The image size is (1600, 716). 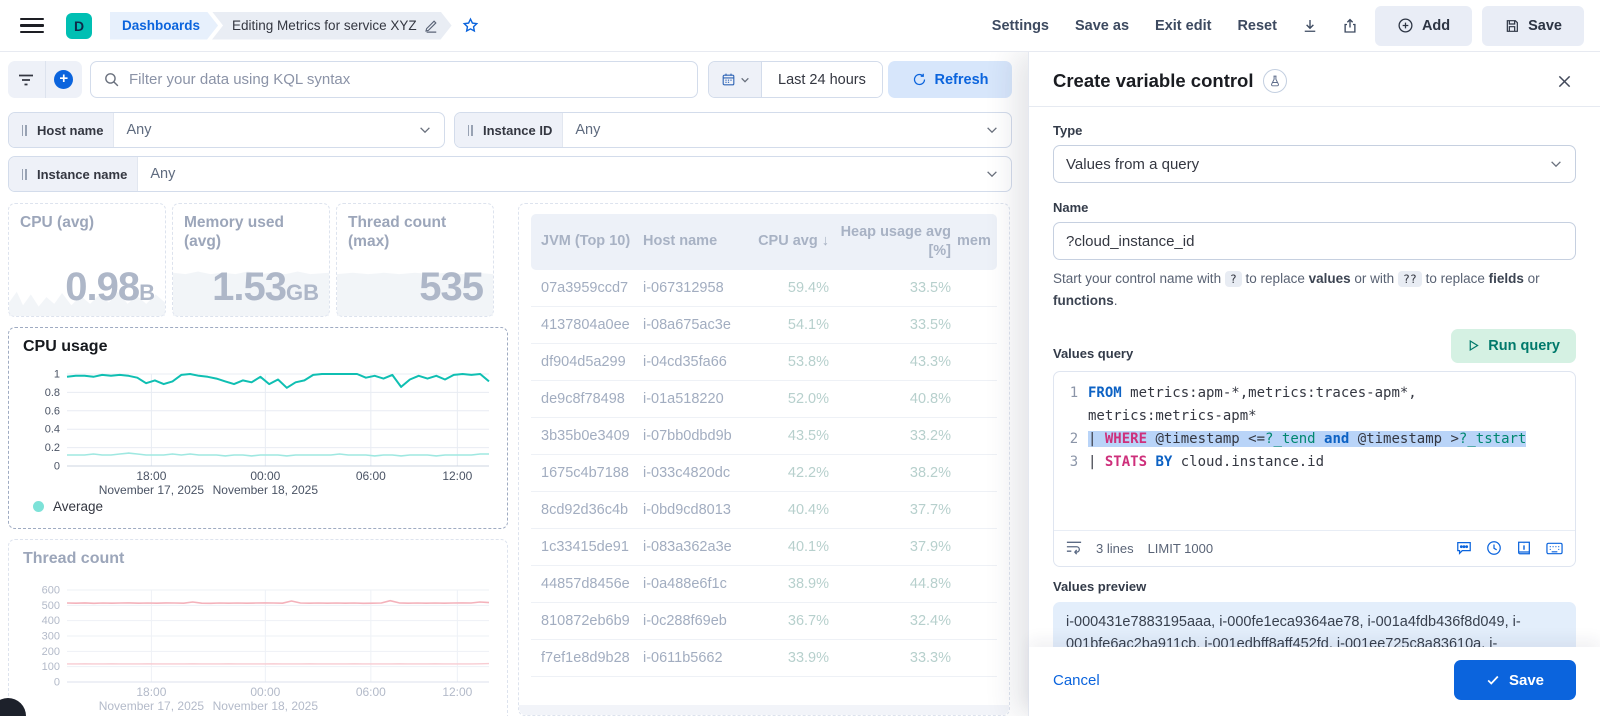 I want to click on favorite-star-icon, so click(x=470, y=25).